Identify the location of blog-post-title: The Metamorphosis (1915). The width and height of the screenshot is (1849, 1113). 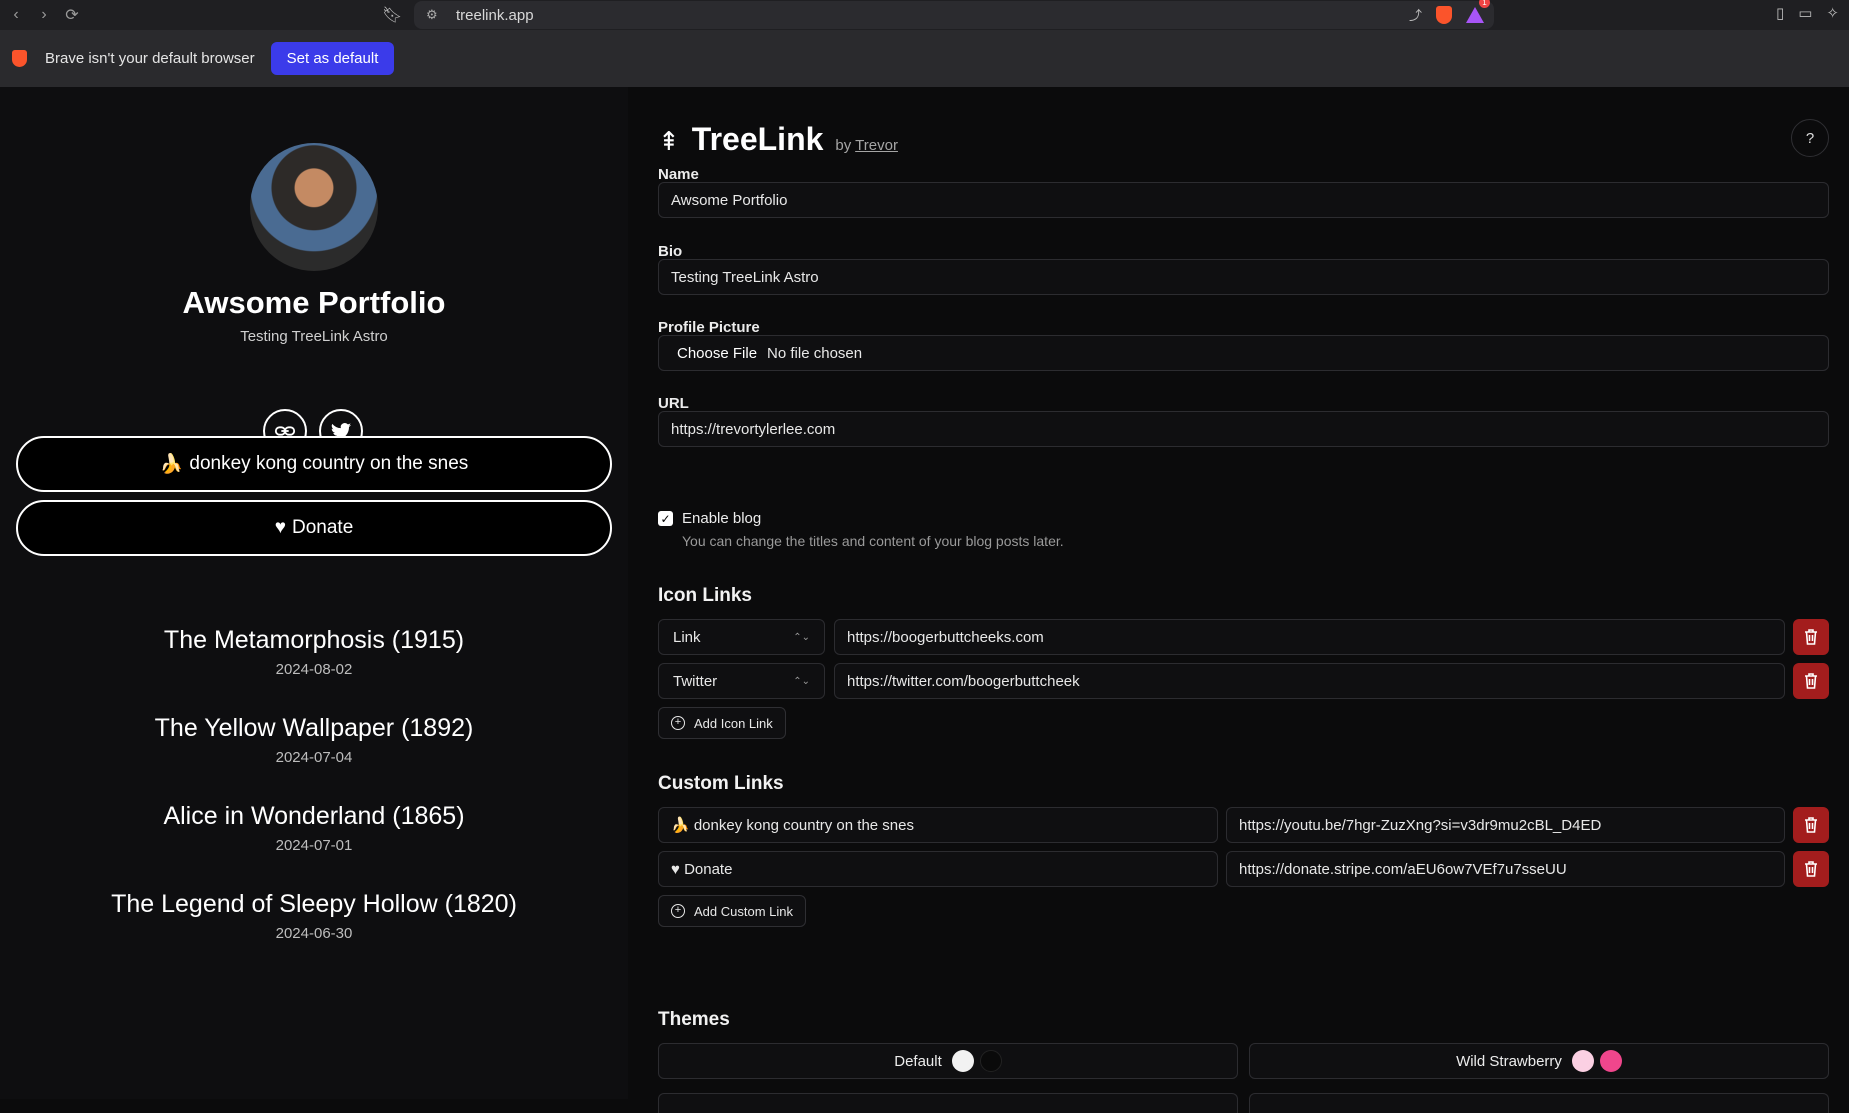
(314, 640).